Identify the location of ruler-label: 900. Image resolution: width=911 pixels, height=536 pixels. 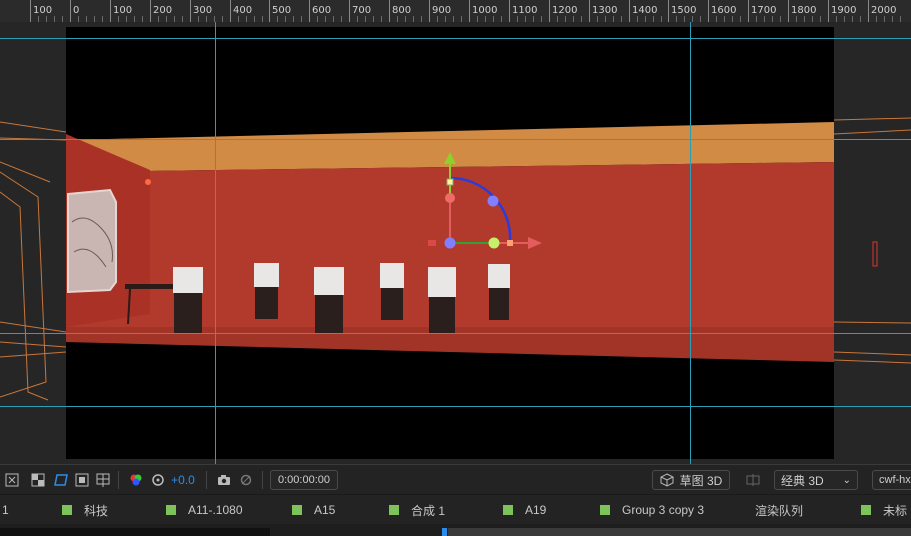
(442, 10).